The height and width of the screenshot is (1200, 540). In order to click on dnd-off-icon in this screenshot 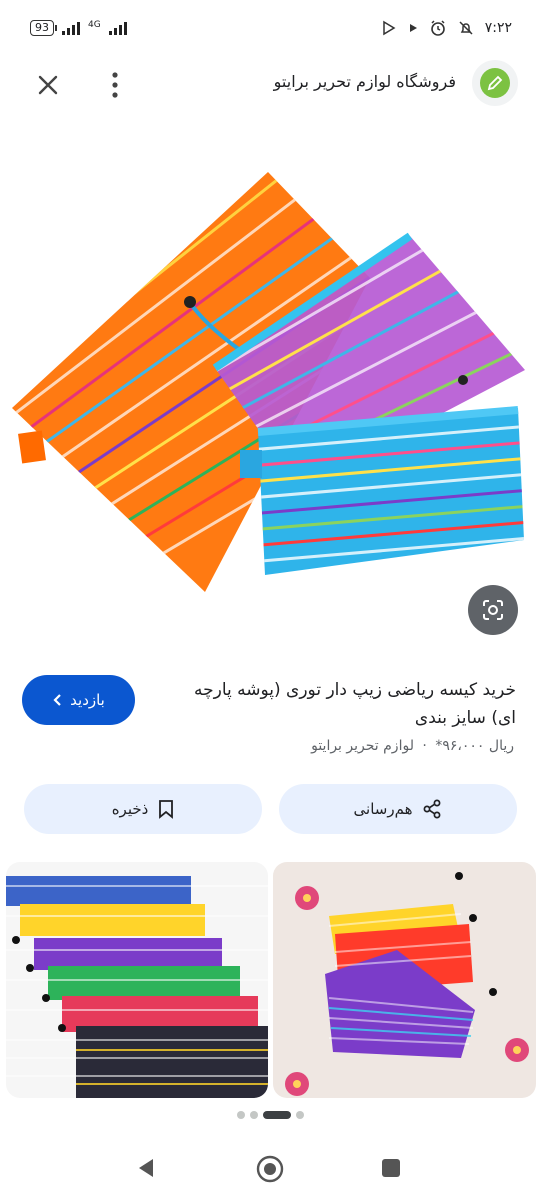, I will do `click(466, 28)`.